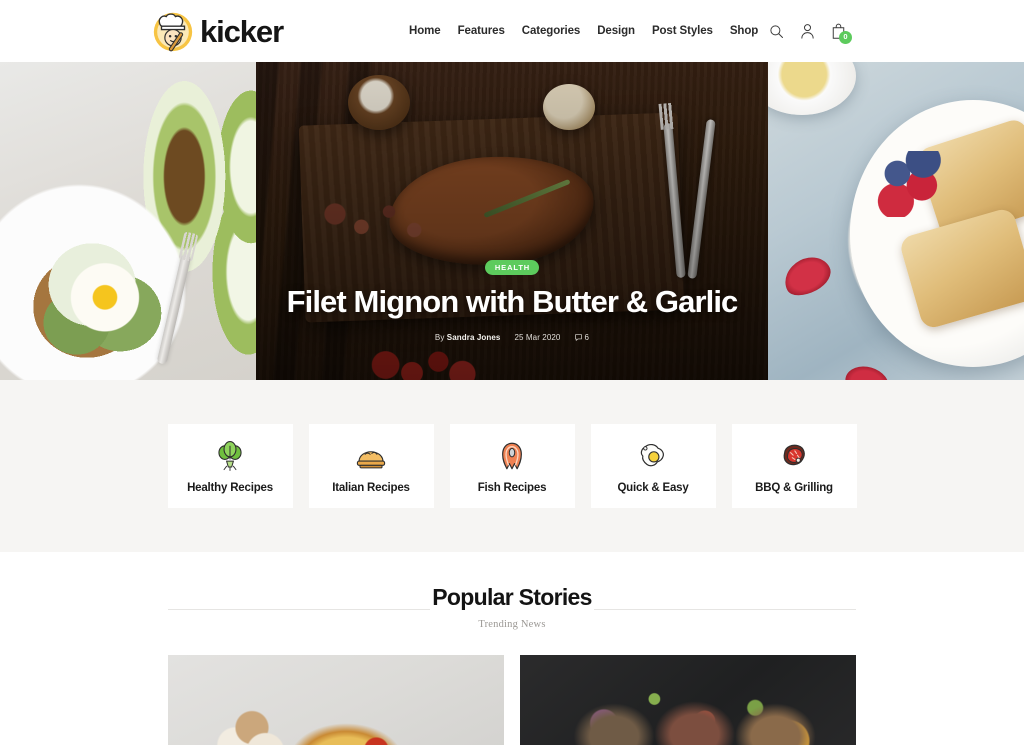 Image resolution: width=1024 pixels, height=745 pixels. I want to click on category-label: Healthy Recipes, so click(230, 487).